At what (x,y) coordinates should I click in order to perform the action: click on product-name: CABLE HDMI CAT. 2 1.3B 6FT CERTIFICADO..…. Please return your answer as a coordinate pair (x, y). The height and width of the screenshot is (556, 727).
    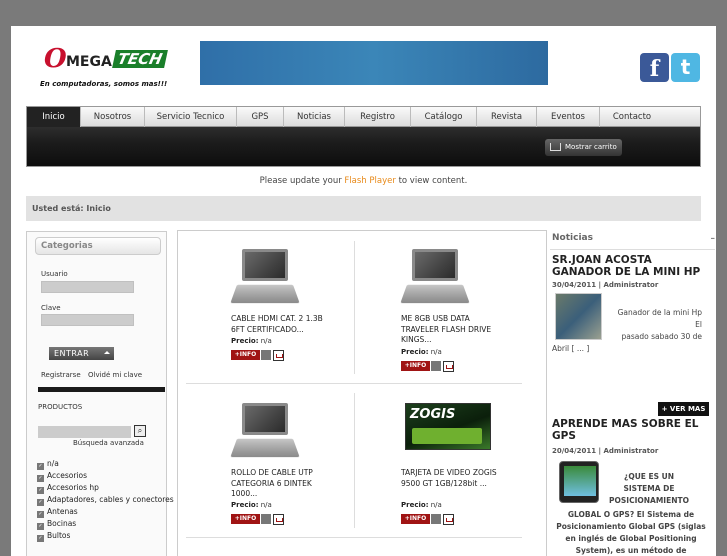
    Looking at the image, I should click on (283, 324).